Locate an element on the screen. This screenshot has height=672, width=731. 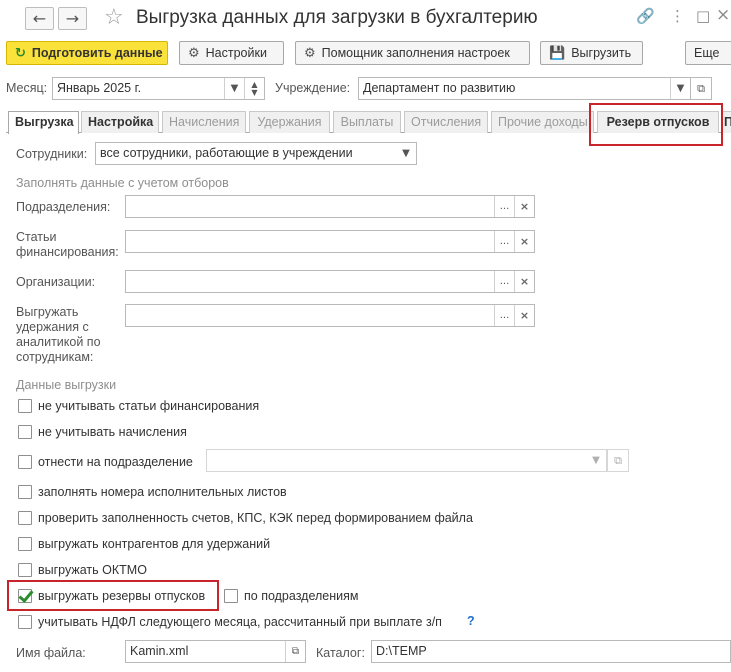
tab-payments: Выплаты is located at coordinates (367, 122).